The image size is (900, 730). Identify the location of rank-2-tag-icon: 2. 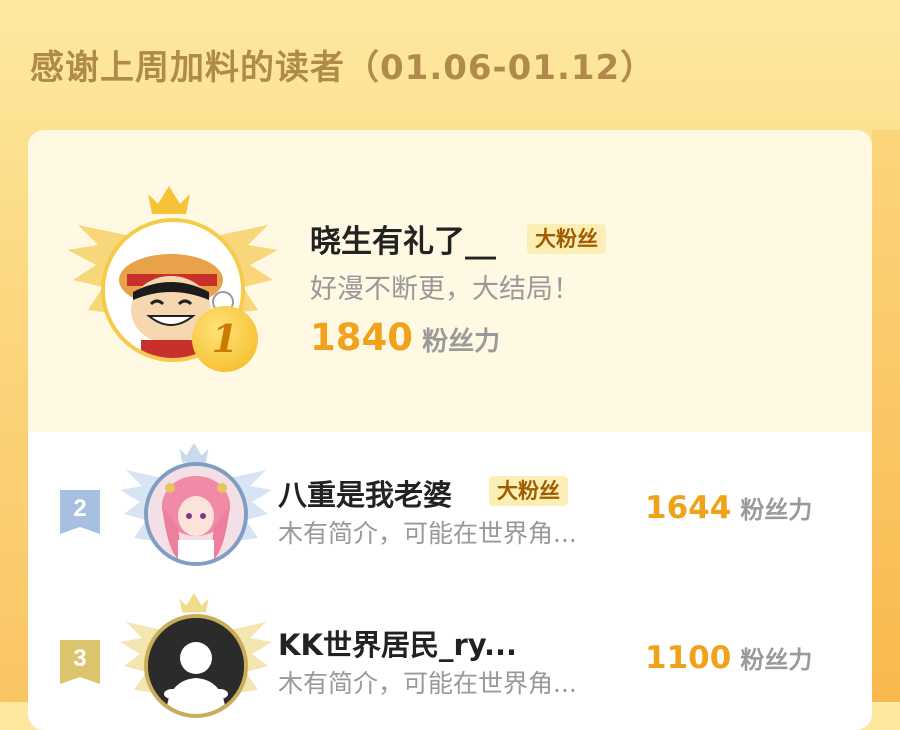
(80, 512).